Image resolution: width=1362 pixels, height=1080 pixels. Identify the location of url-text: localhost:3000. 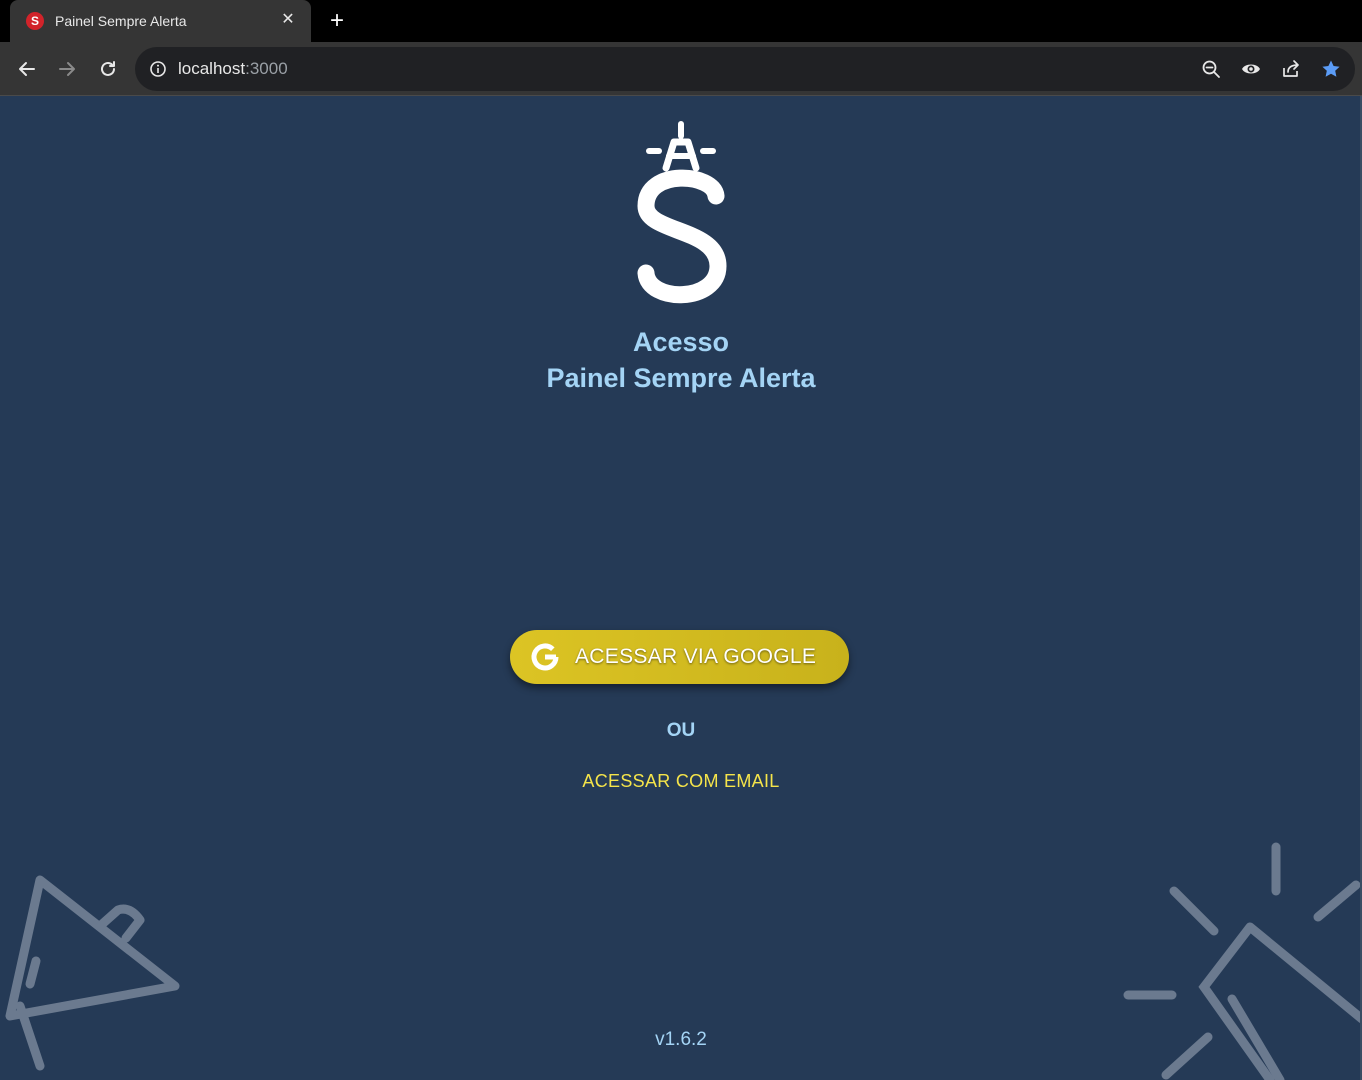
(233, 69).